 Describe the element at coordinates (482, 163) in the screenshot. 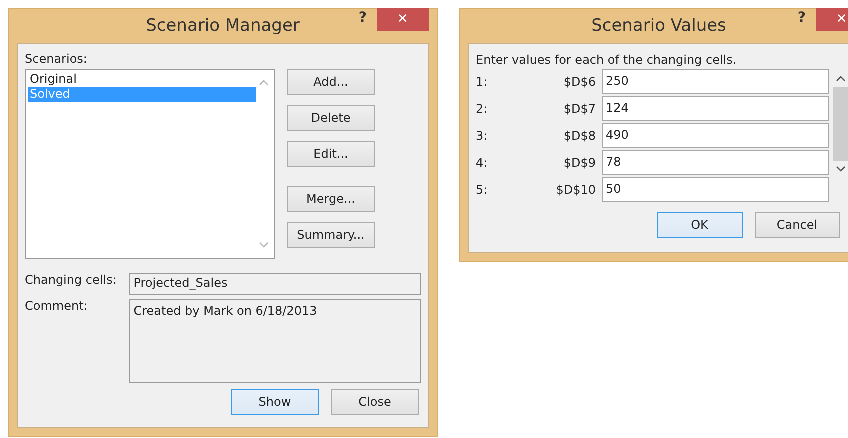

I see `row-number: 4:` at that location.